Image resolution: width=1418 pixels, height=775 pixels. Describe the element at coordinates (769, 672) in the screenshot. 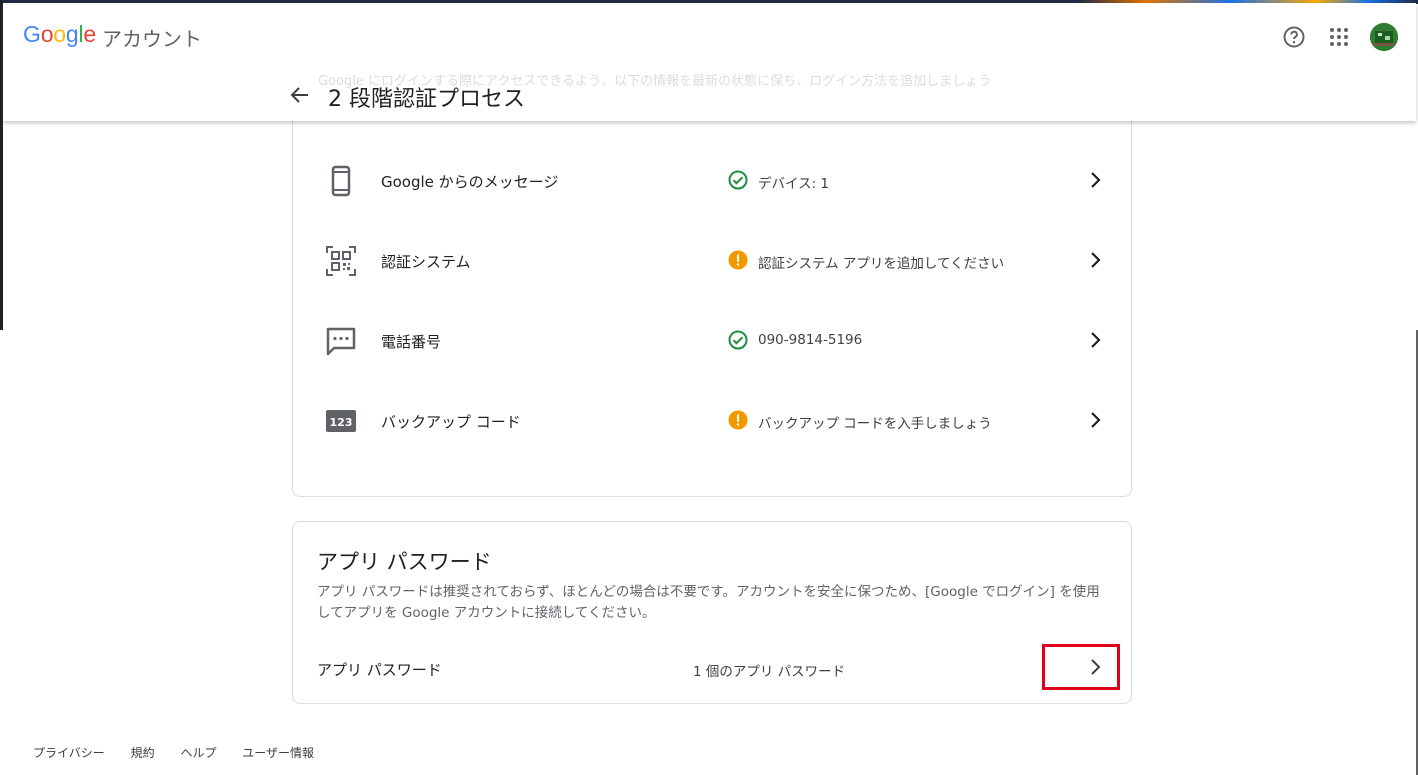

I see `app-passwords-count: 1 個のアプリ パスワード` at that location.